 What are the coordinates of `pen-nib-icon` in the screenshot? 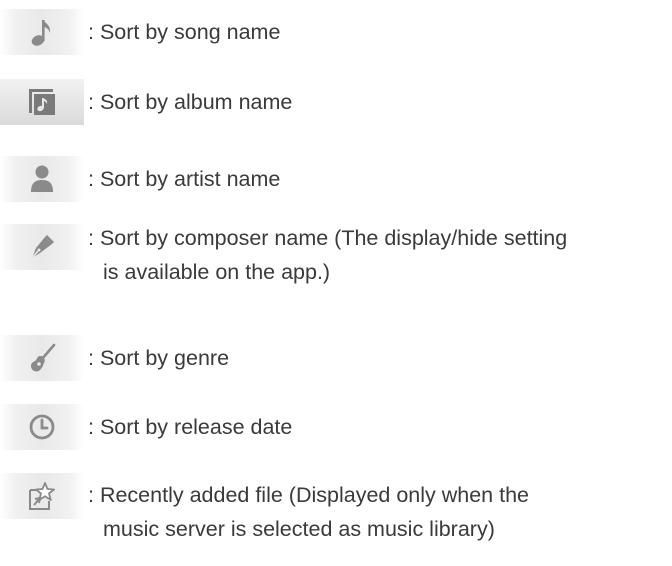 It's located at (42, 247).